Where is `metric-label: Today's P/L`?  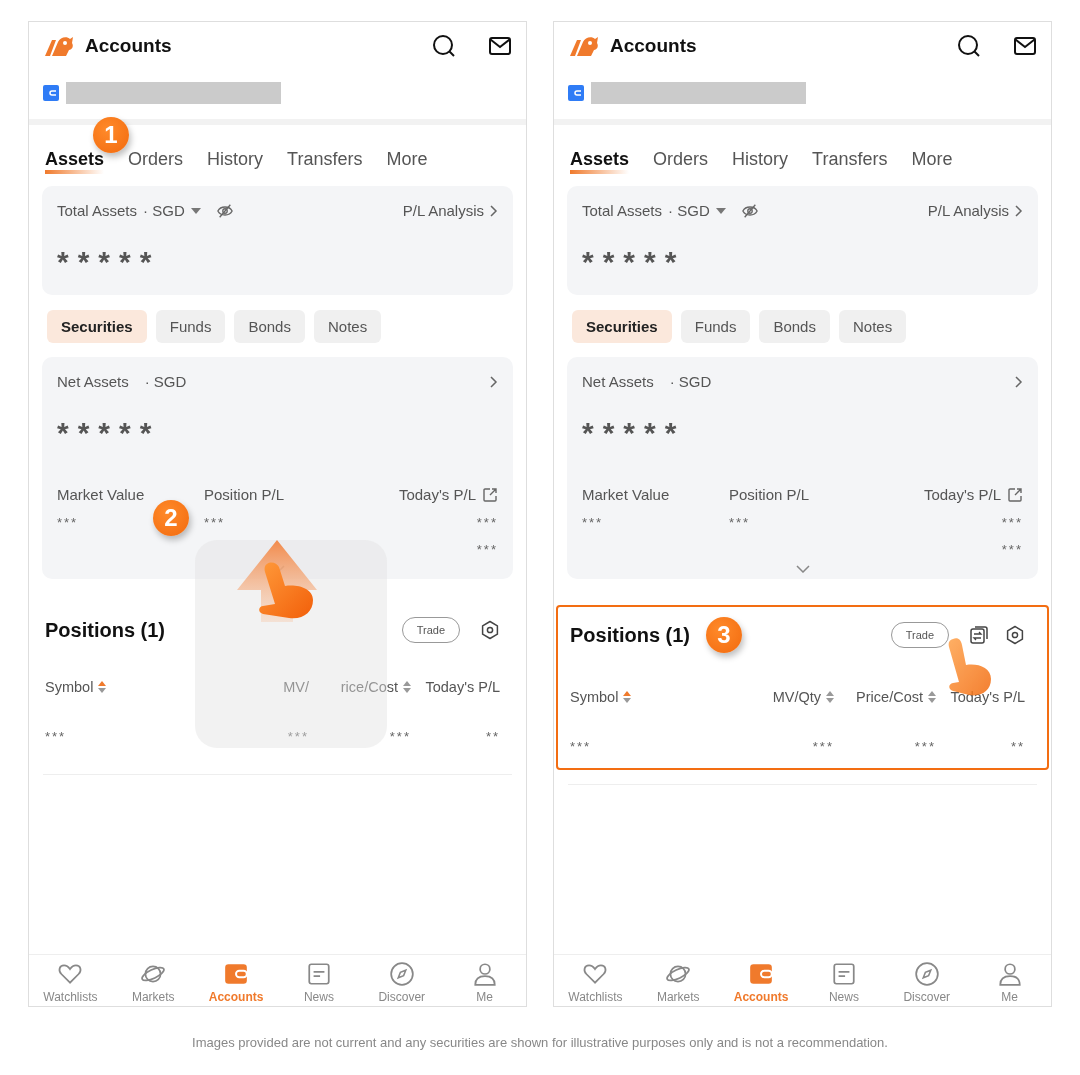 metric-label: Today's P/L is located at coordinates (437, 494).